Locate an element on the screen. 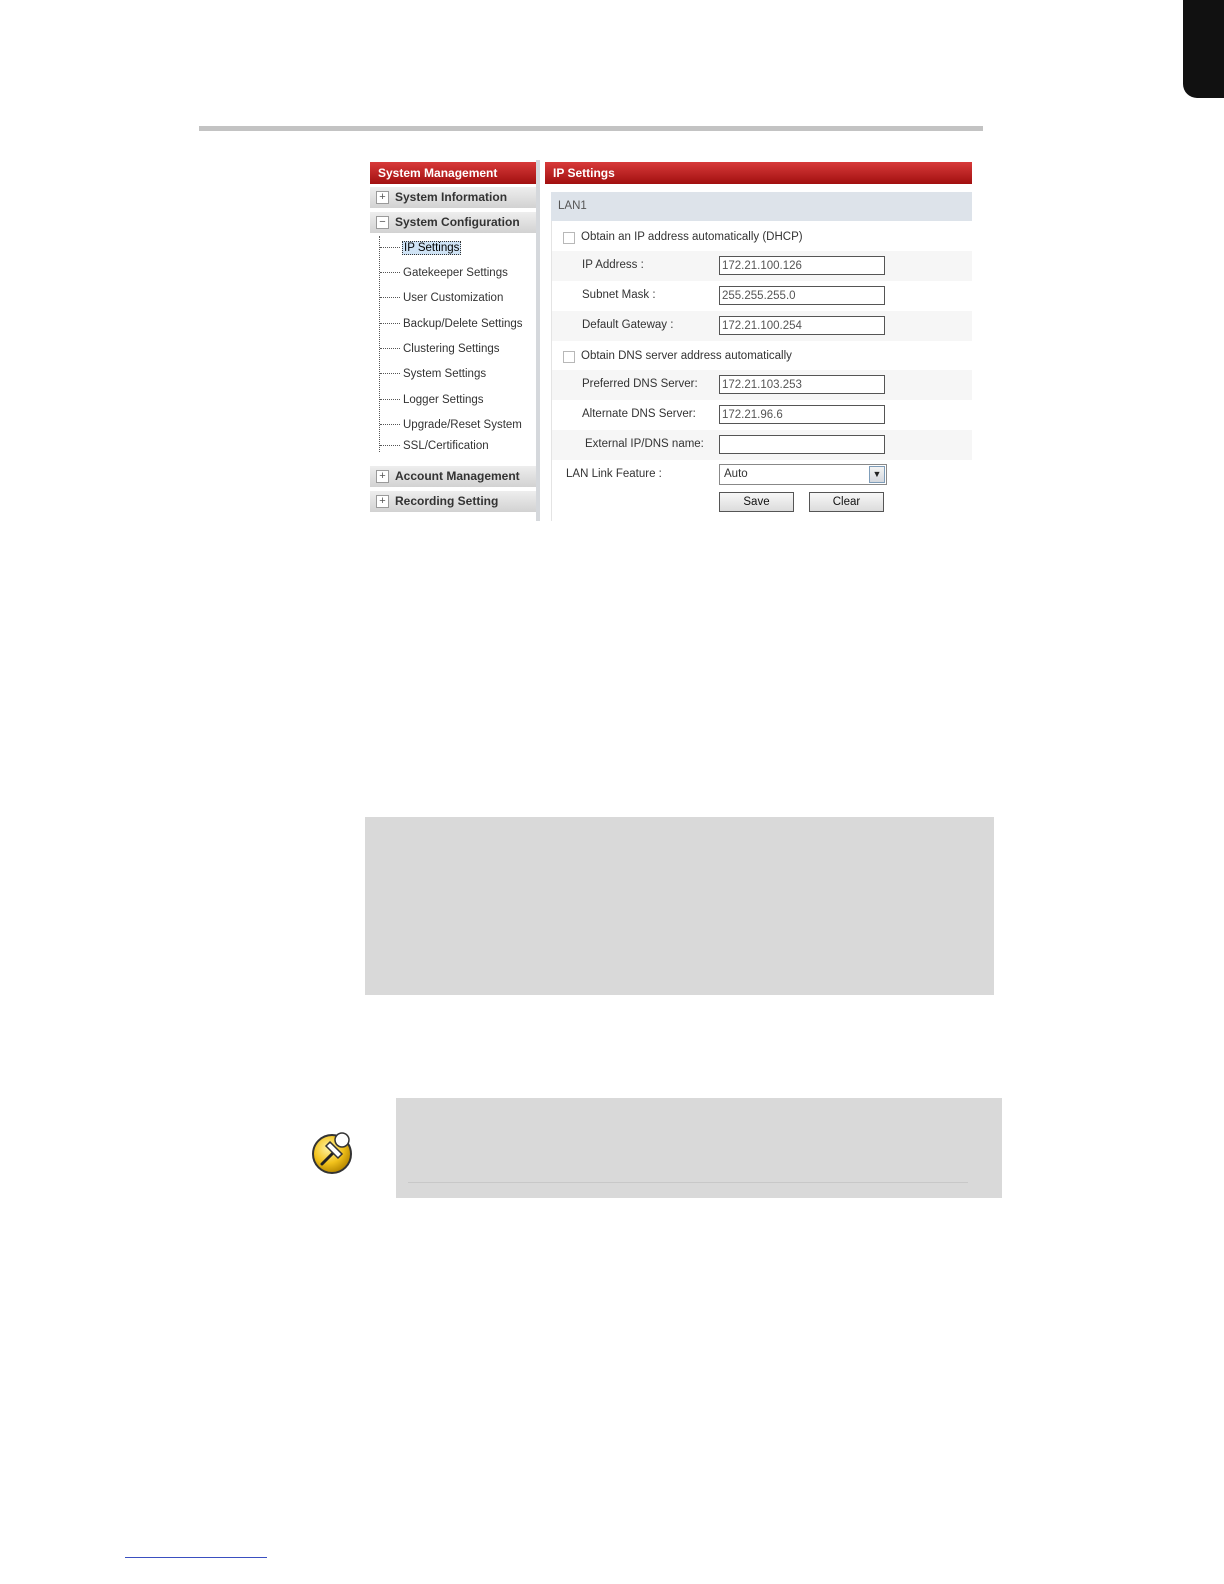 This screenshot has width=1224, height=1584. panel-title: IP Settings is located at coordinates (758, 173).